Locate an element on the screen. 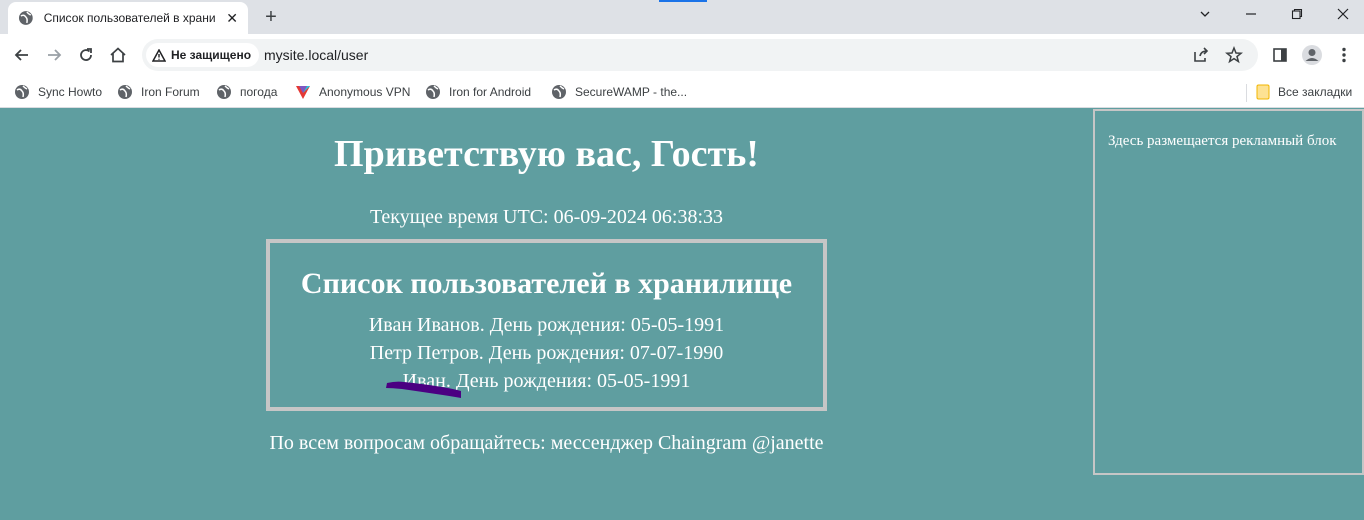 The image size is (1364, 520). bookmark-anonymous-vpn: Anonymous VPN is located at coordinates (352, 92).